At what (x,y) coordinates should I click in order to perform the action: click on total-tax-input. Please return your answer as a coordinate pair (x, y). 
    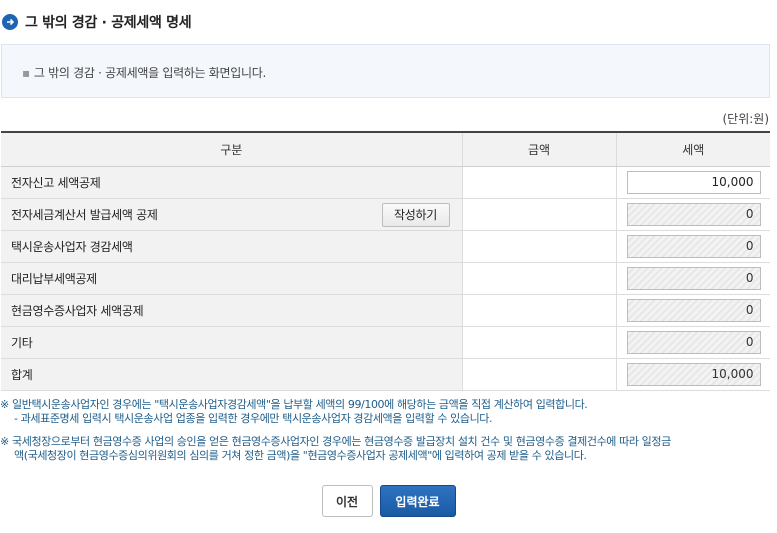
    Looking at the image, I should click on (693, 374).